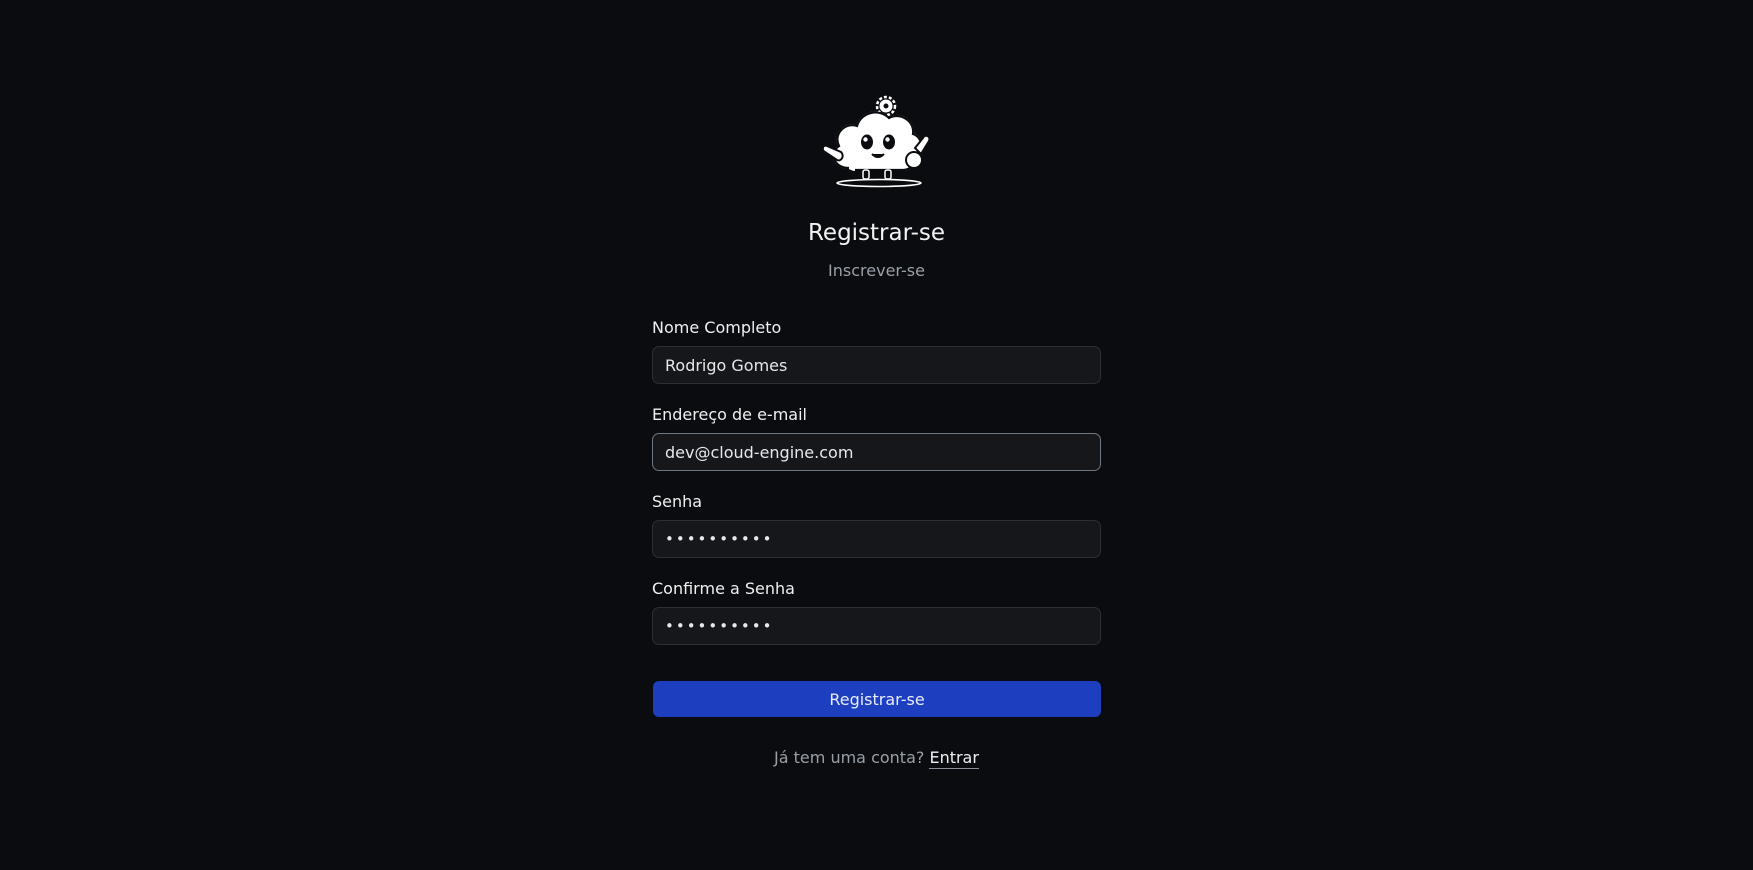 The image size is (1753, 870). What do you see at coordinates (876, 270) in the screenshot?
I see `page-subtitle: Inscrever-se` at bounding box center [876, 270].